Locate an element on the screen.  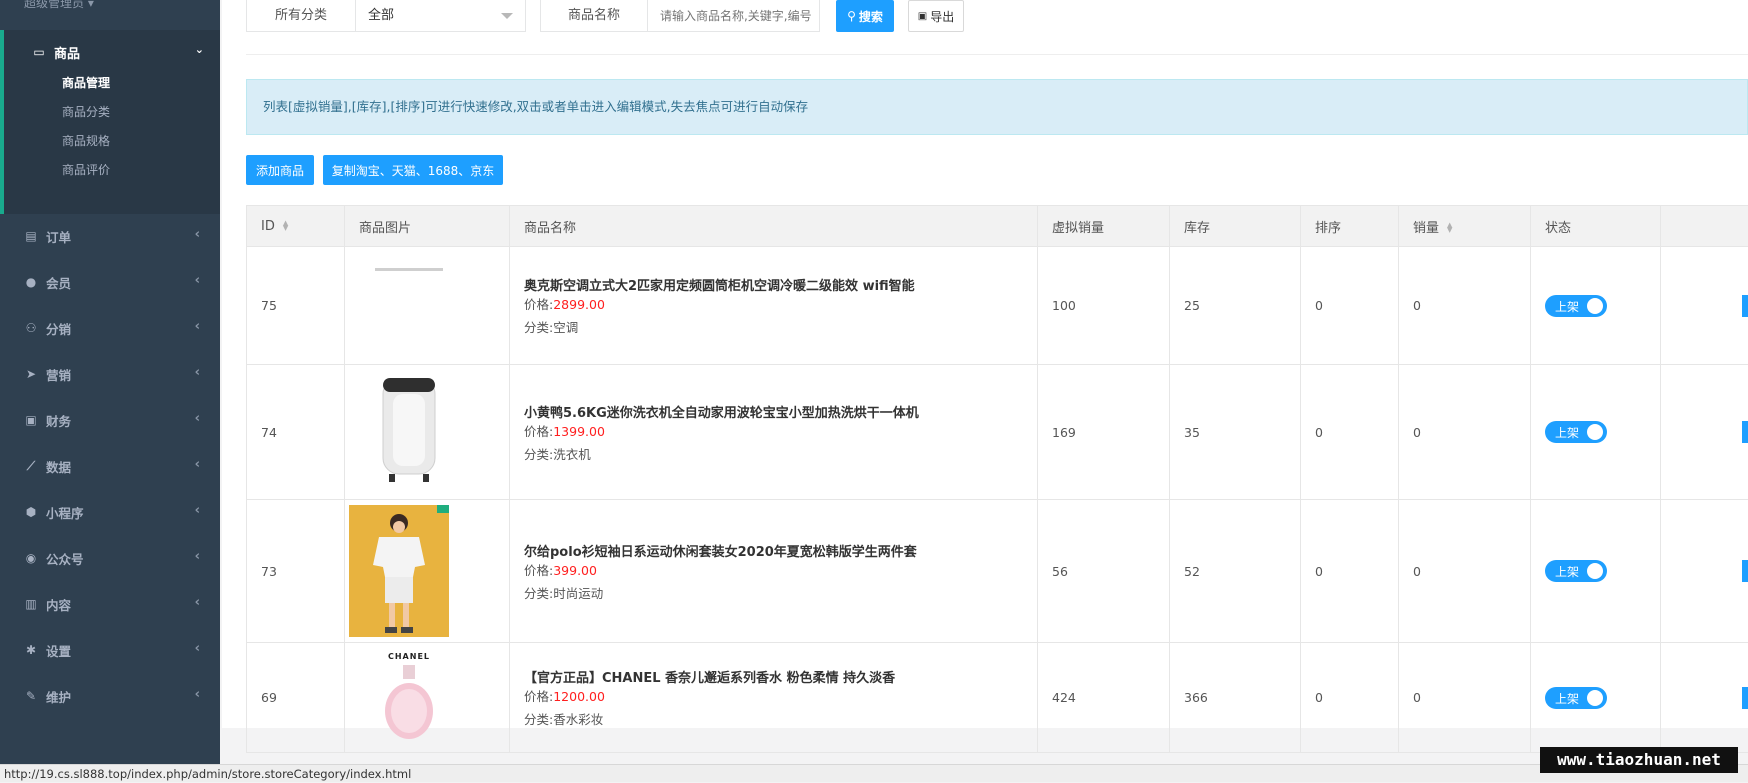
sidebar-item-label: 分销 is located at coordinates (58, 328).